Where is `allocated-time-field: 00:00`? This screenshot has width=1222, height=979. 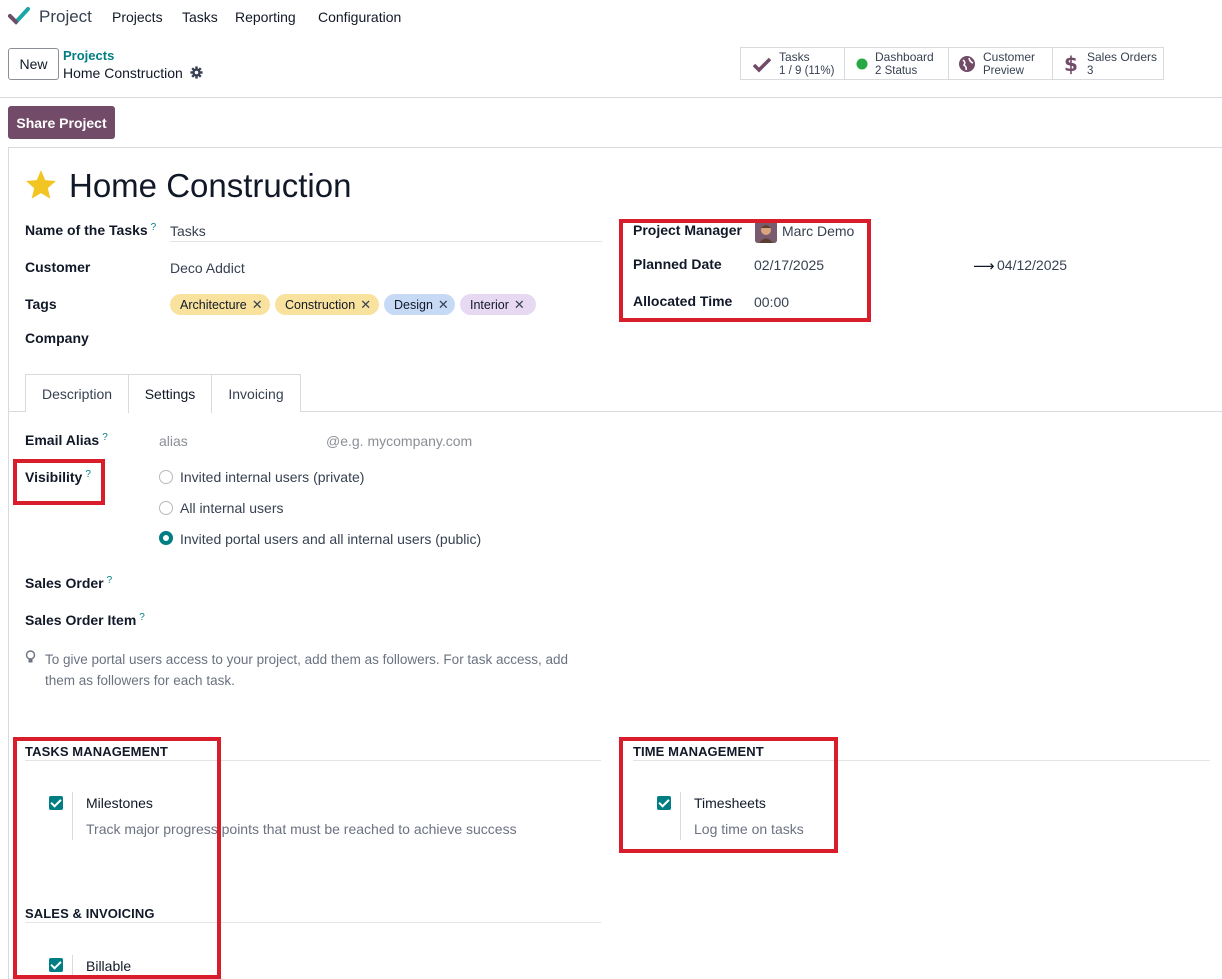 allocated-time-field: 00:00 is located at coordinates (771, 302).